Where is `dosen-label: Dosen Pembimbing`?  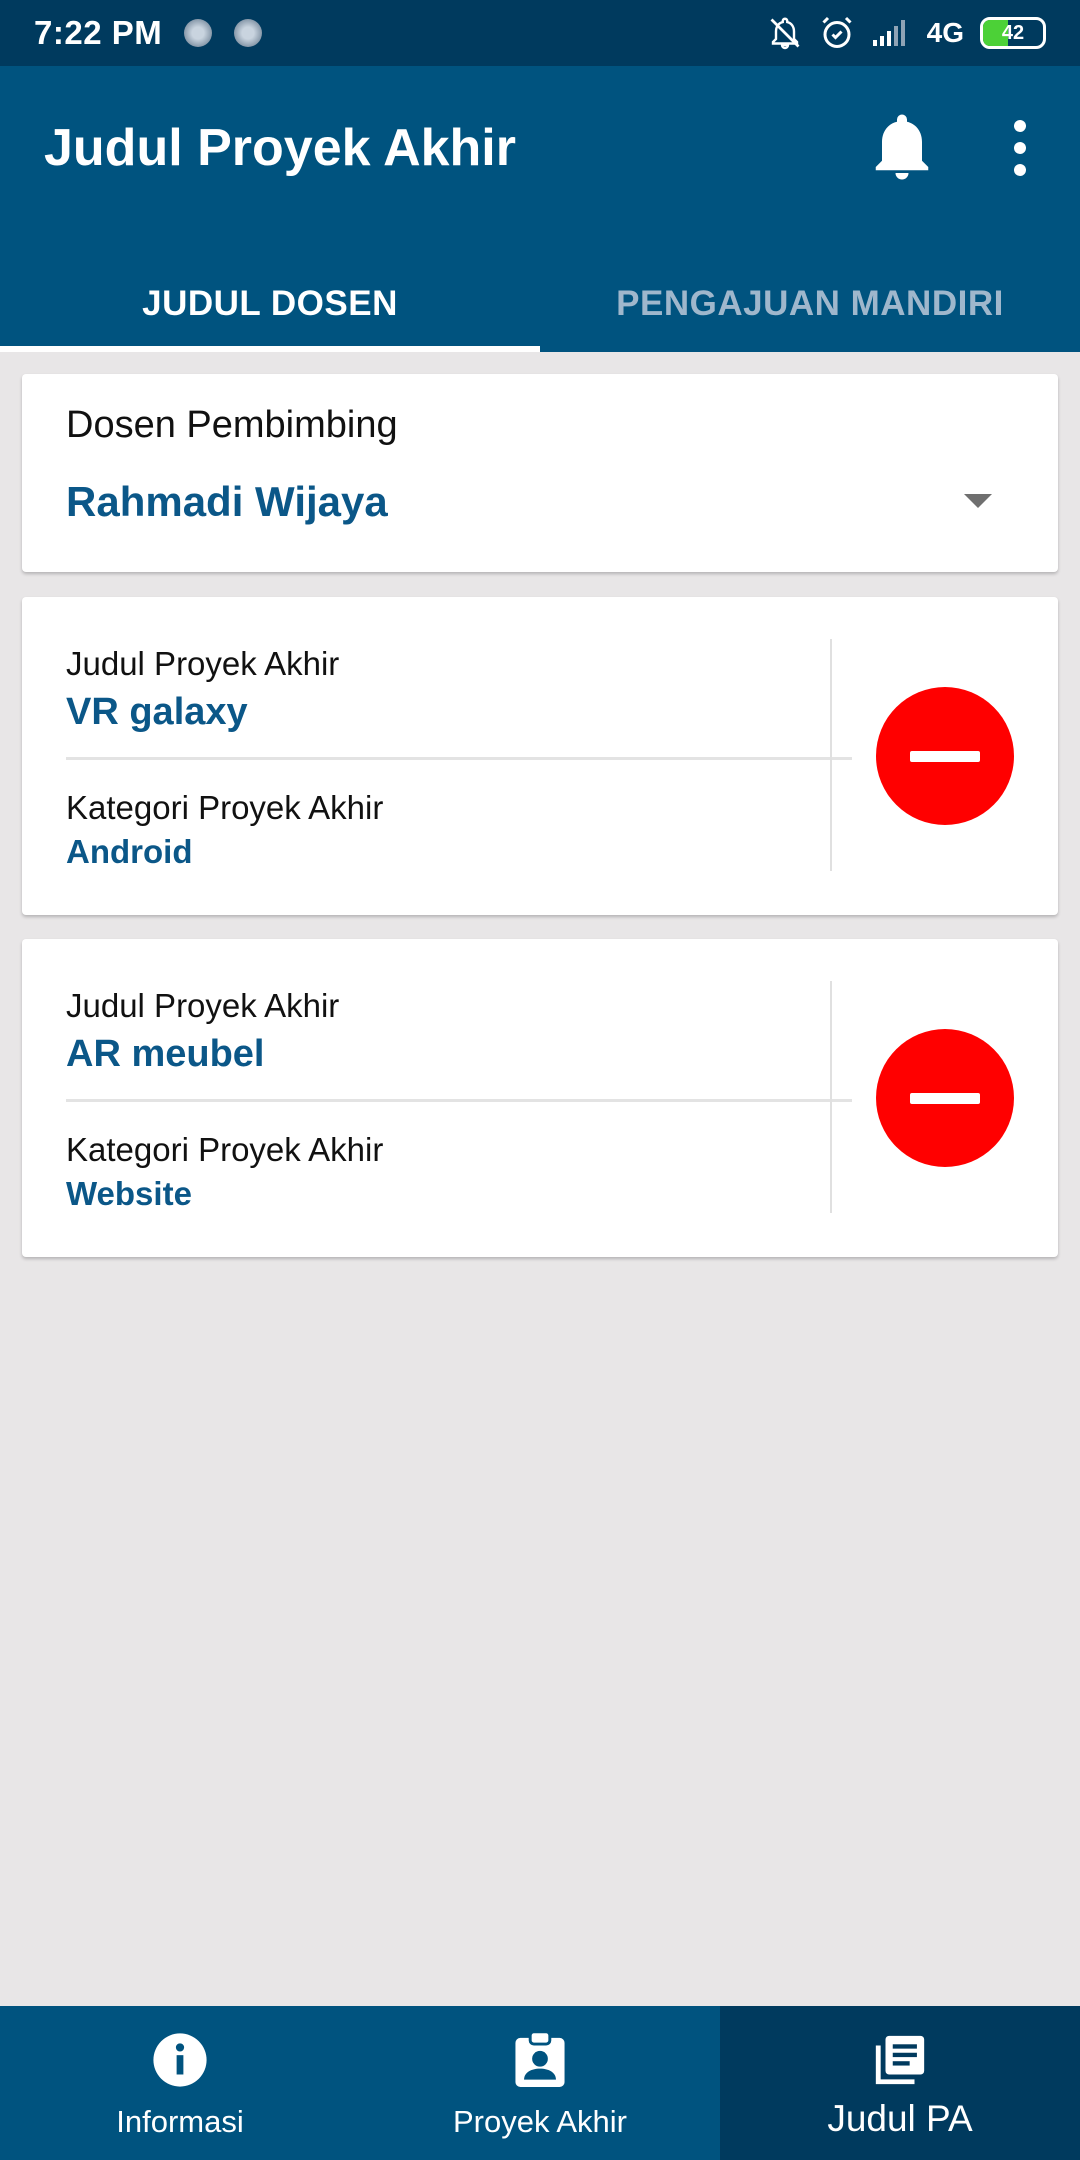
dosen-label: Dosen Pembimbing is located at coordinates (232, 425).